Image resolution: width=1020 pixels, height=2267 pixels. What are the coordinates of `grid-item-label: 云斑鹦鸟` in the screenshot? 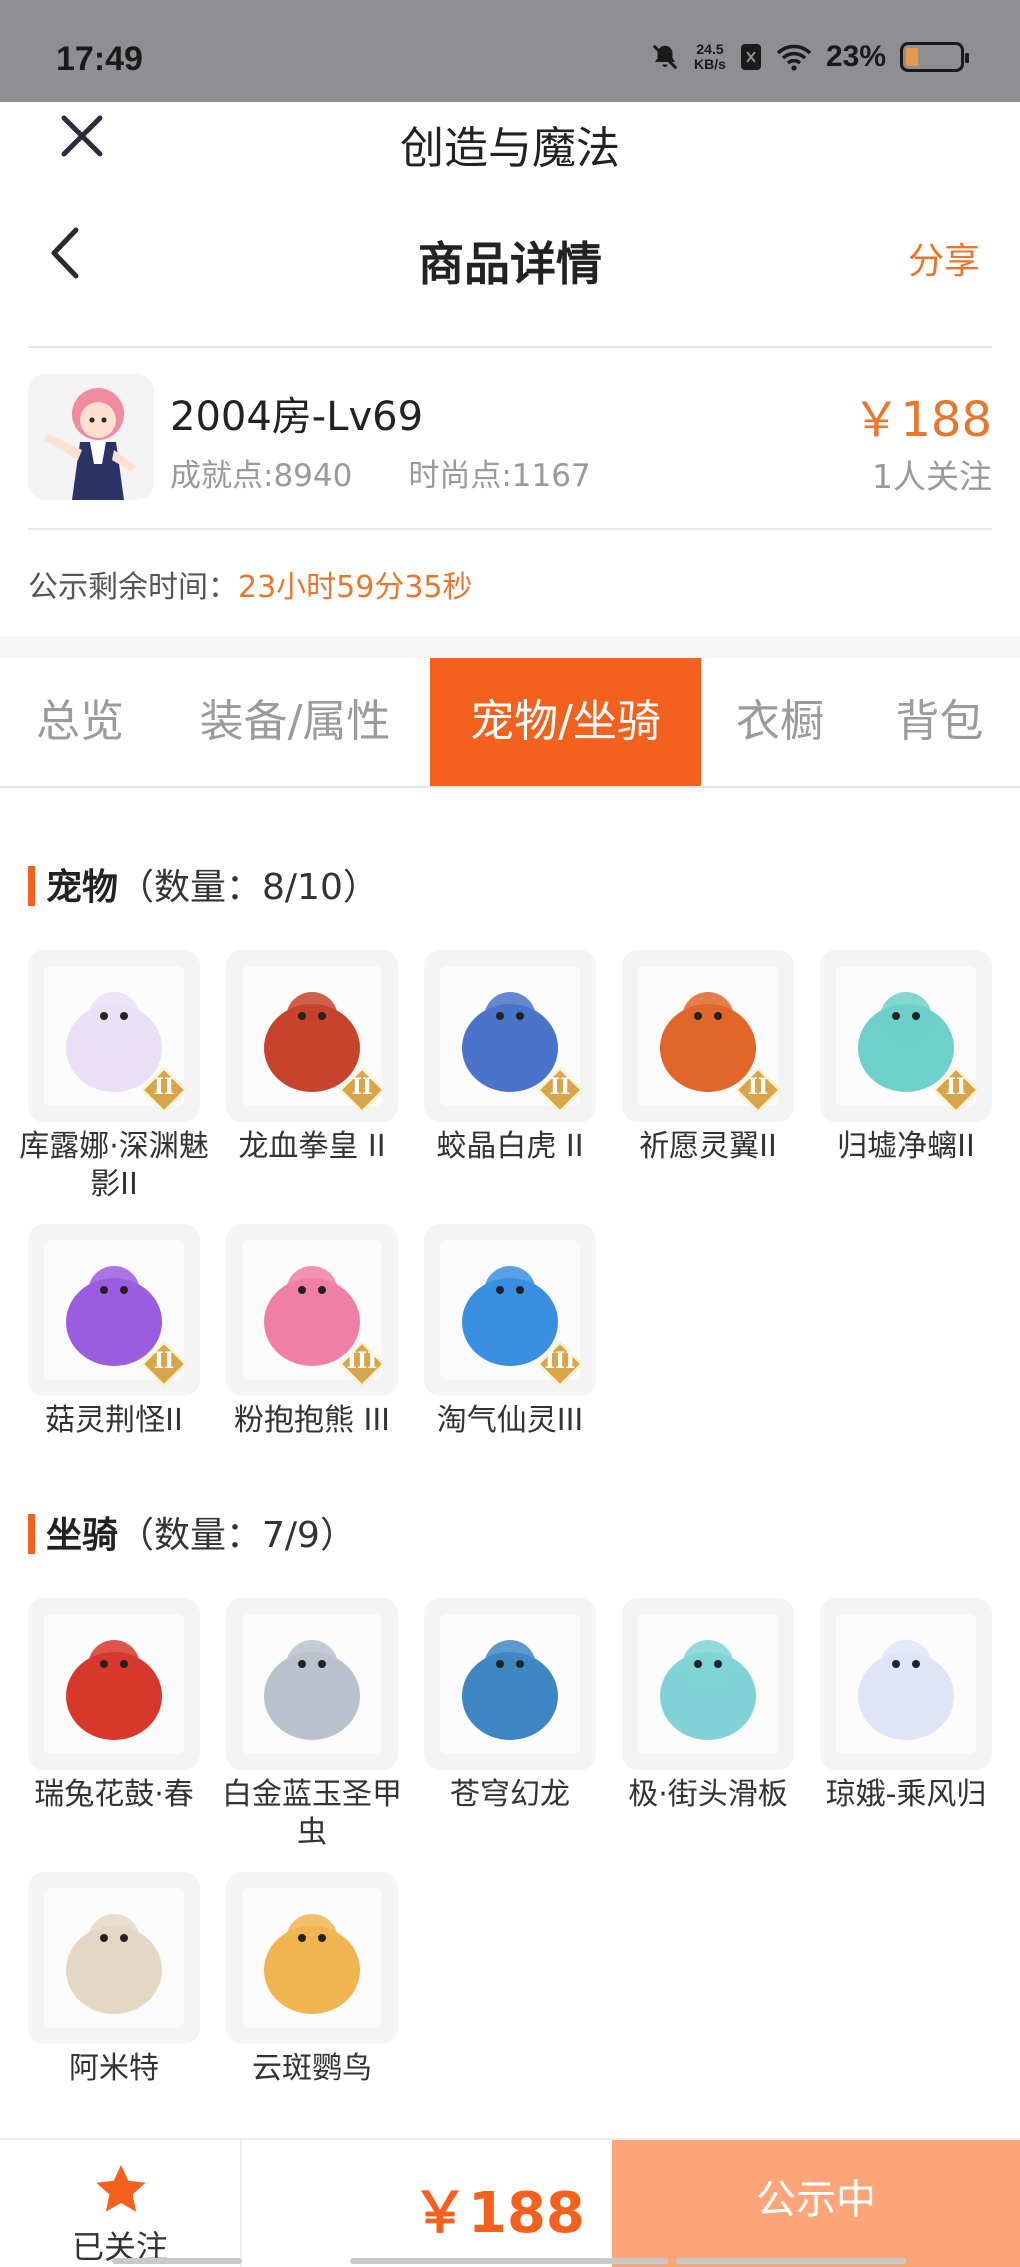 It's located at (312, 2068).